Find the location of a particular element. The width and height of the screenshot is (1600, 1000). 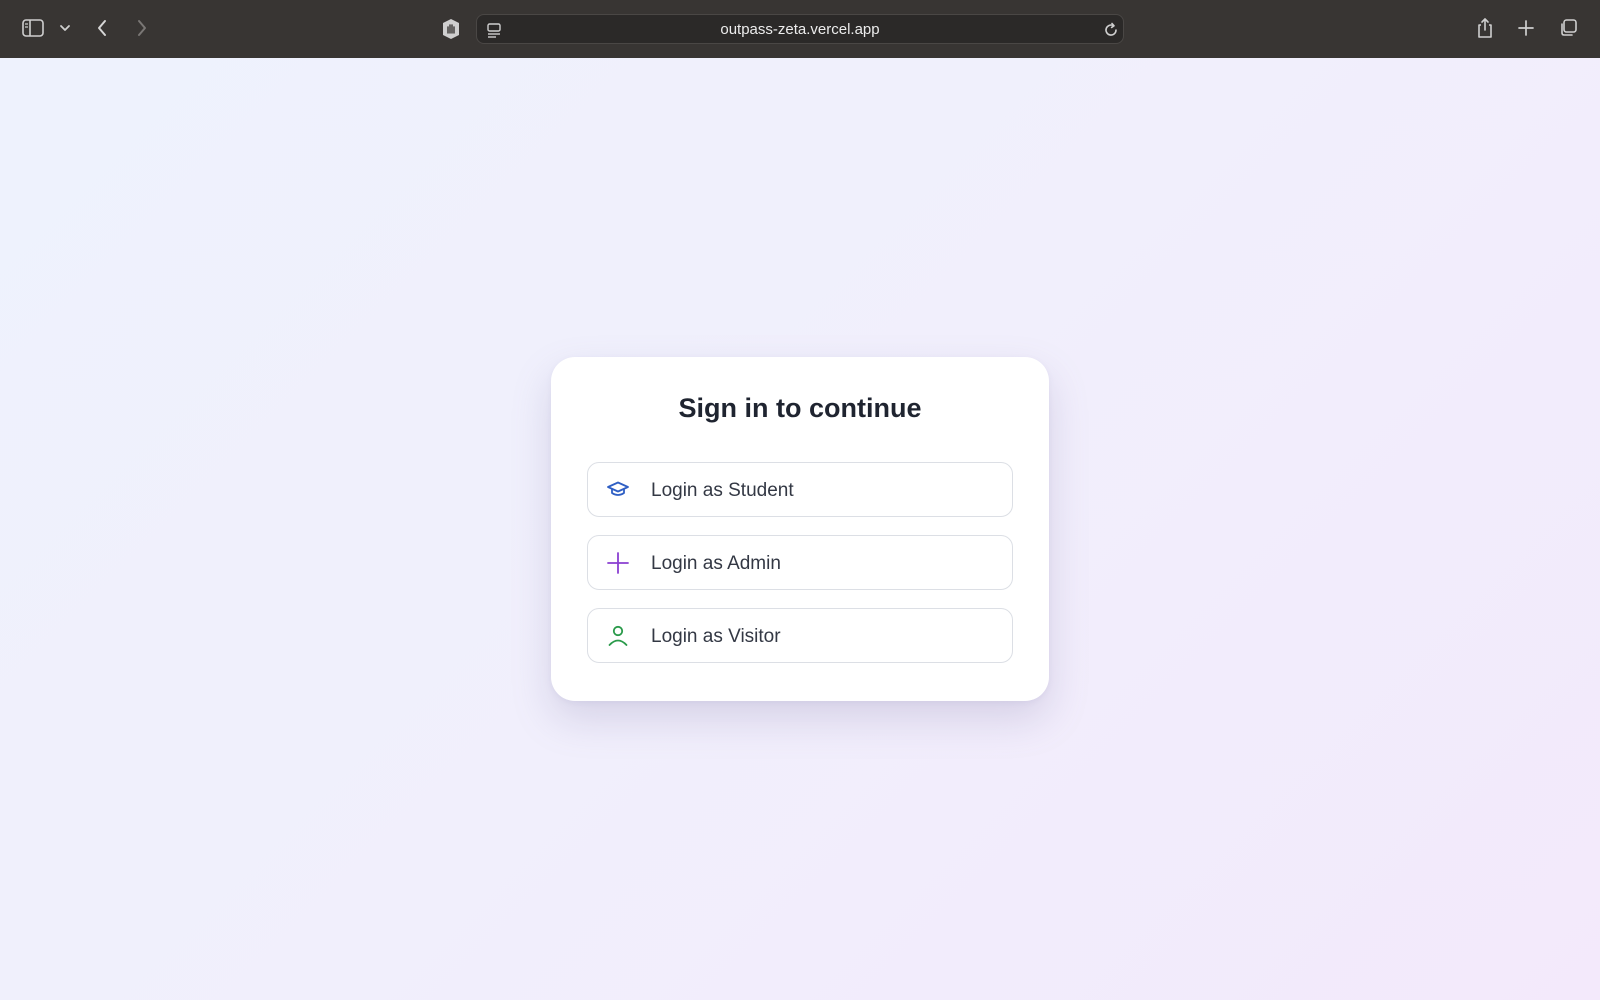

share-icon is located at coordinates (1485, 28).